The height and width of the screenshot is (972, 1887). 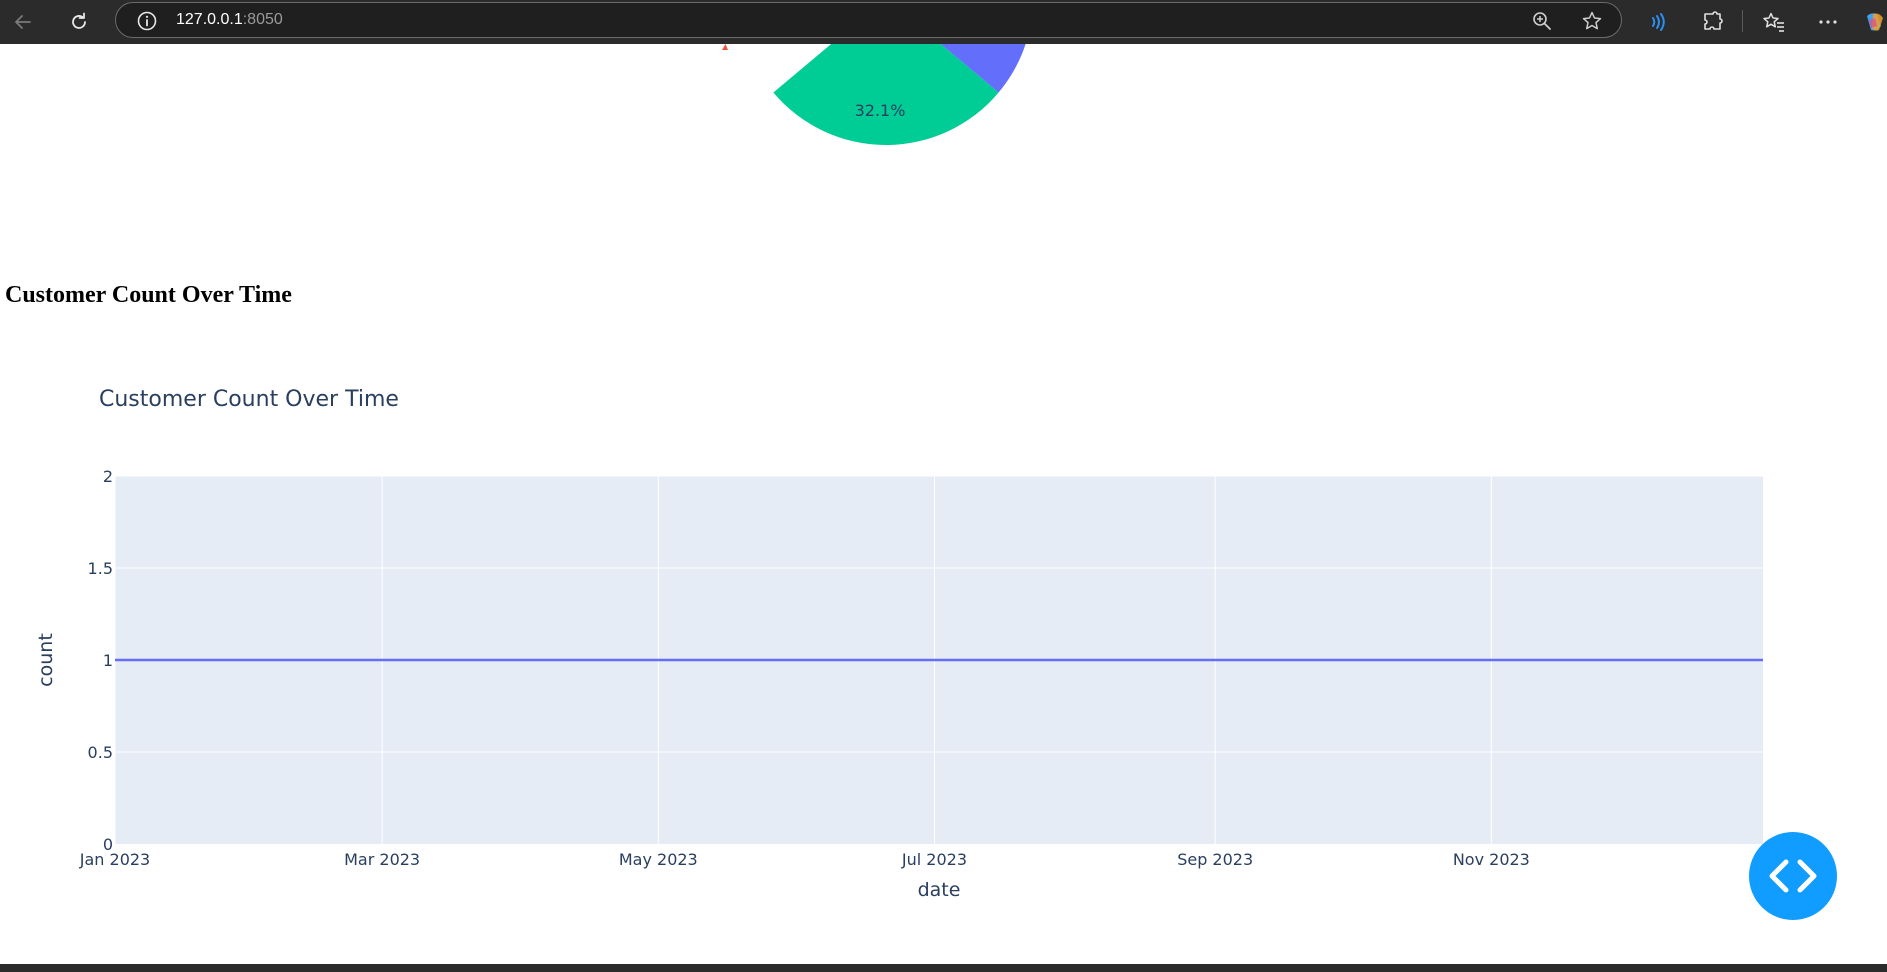 What do you see at coordinates (1215, 859) in the screenshot?
I see `x-tick-label: Sep 2023` at bounding box center [1215, 859].